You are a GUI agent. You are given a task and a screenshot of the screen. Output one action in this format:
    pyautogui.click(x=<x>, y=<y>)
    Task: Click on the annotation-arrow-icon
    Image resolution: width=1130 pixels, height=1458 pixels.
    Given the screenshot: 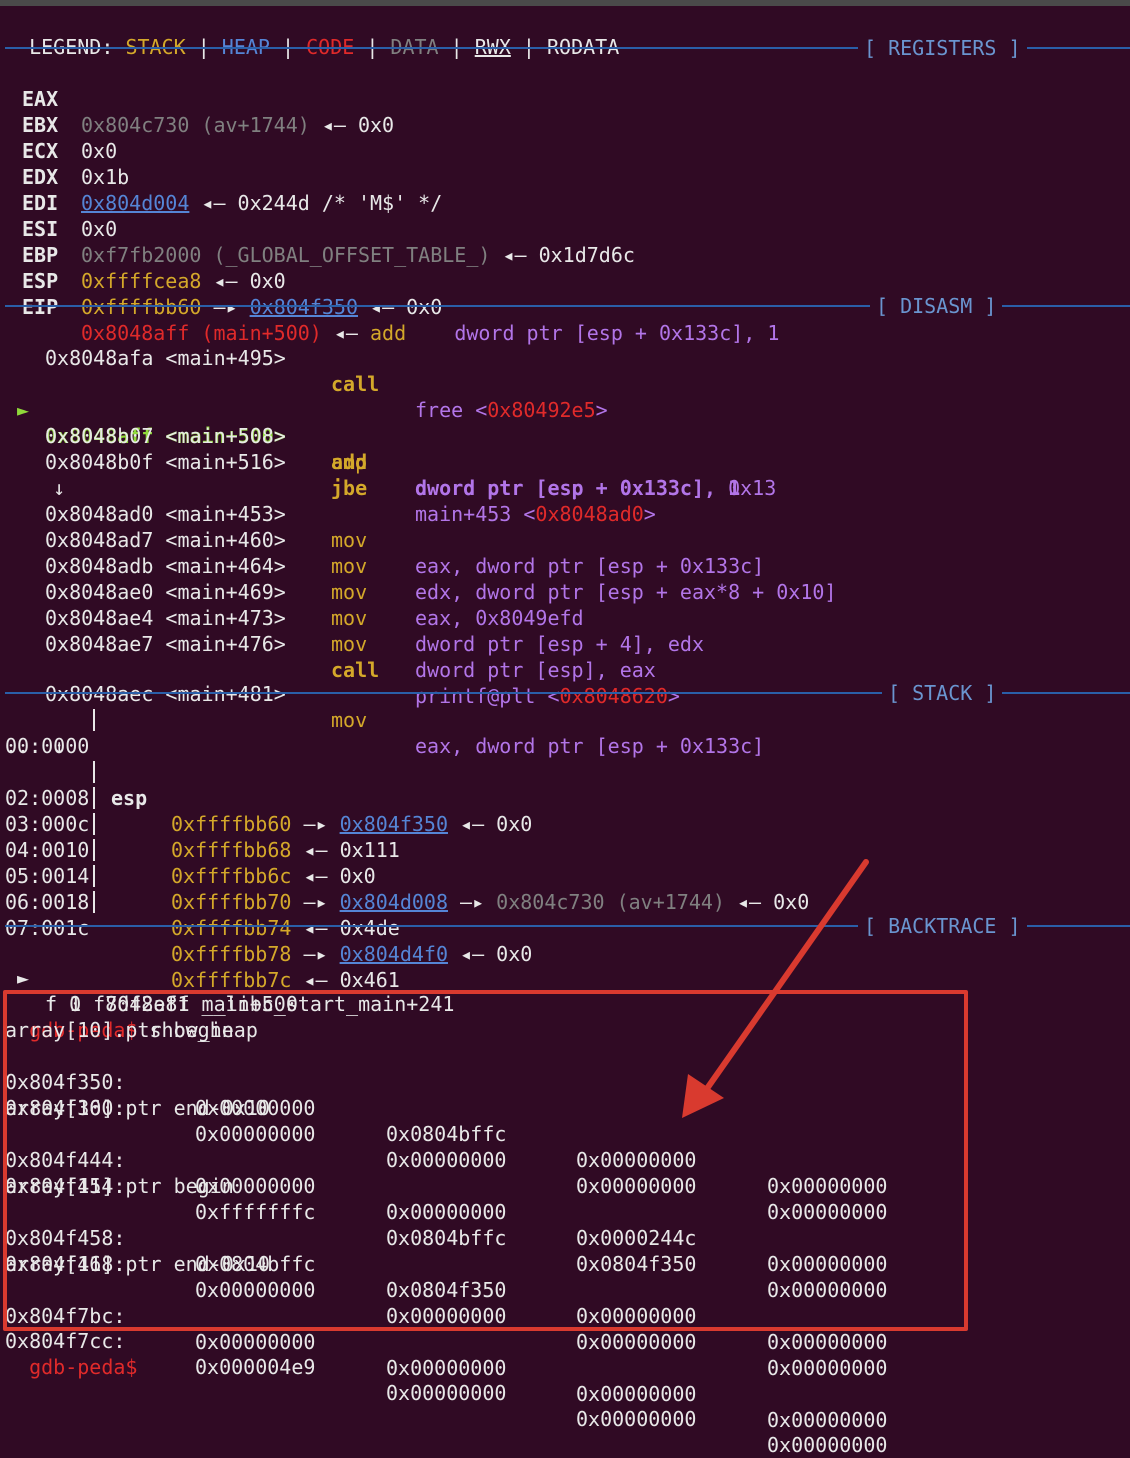 What is the action you would take?
    pyautogui.click(x=775, y=988)
    